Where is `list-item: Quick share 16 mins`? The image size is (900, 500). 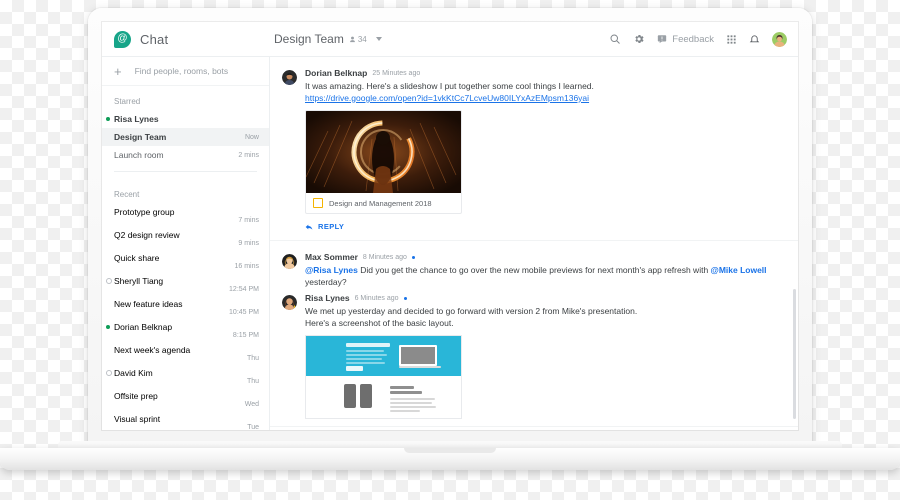
list-item: Quick share 16 mins is located at coordinates (185, 260).